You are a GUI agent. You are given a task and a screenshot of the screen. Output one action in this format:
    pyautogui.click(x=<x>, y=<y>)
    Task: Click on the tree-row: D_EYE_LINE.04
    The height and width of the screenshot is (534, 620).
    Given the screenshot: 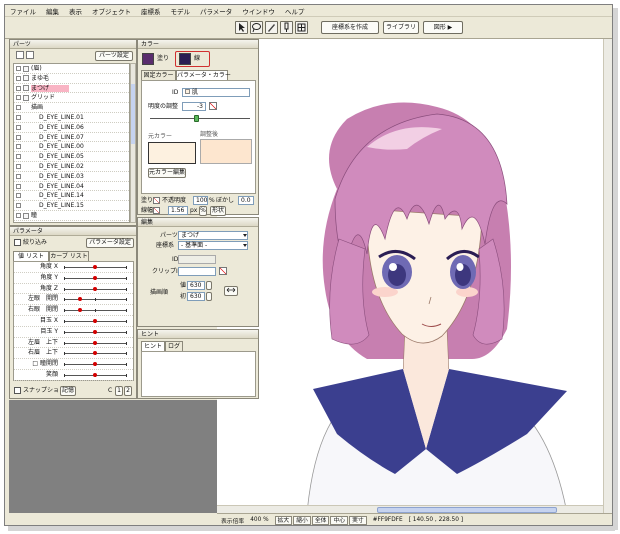 What is the action you would take?
    pyautogui.click(x=71, y=187)
    